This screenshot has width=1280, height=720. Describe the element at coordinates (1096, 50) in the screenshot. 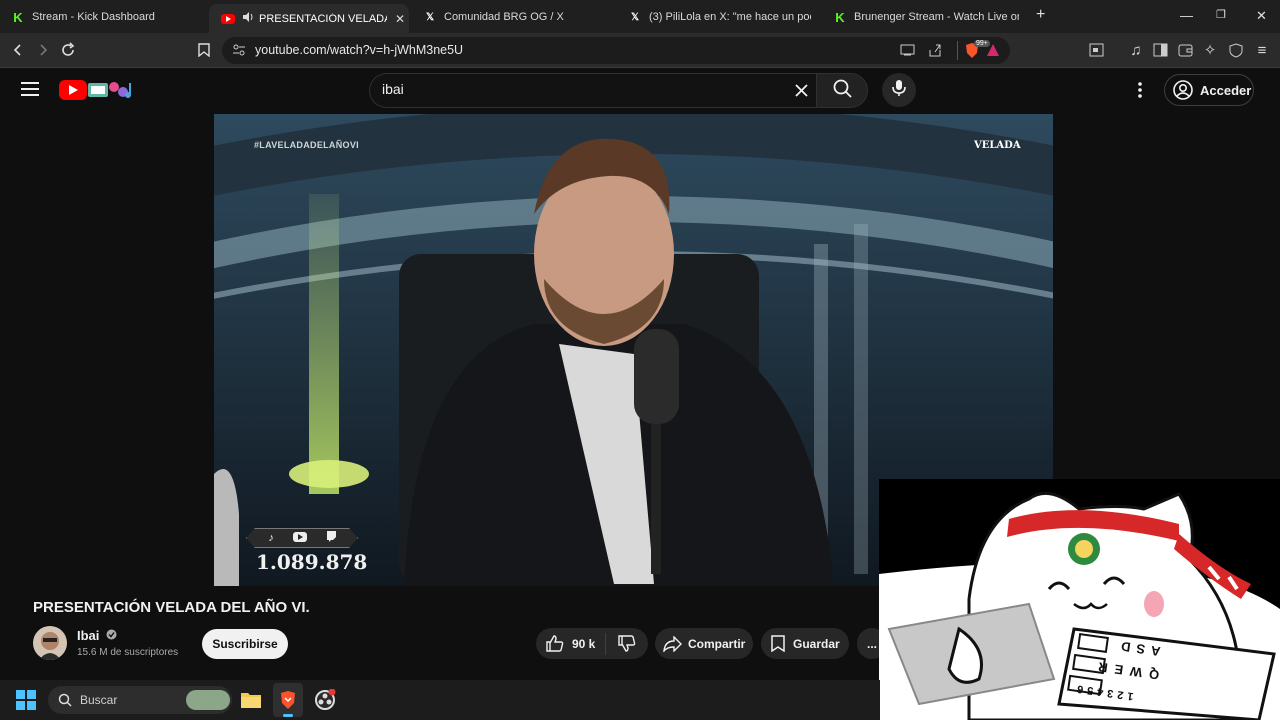

I see `reading-mode-icon` at that location.